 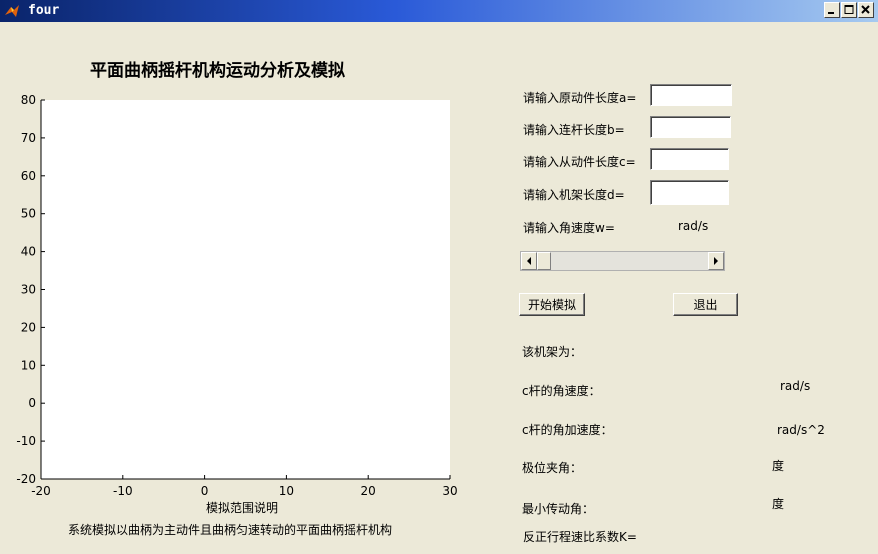 I want to click on input-b-label: 请输入连杆长度b=, so click(x=574, y=130).